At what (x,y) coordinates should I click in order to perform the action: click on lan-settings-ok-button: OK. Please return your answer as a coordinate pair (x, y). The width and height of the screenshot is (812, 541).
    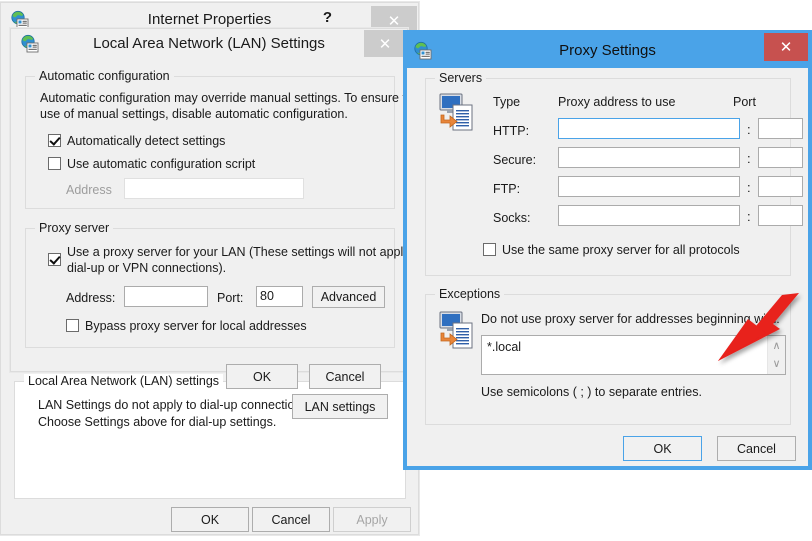
    Looking at the image, I should click on (262, 376).